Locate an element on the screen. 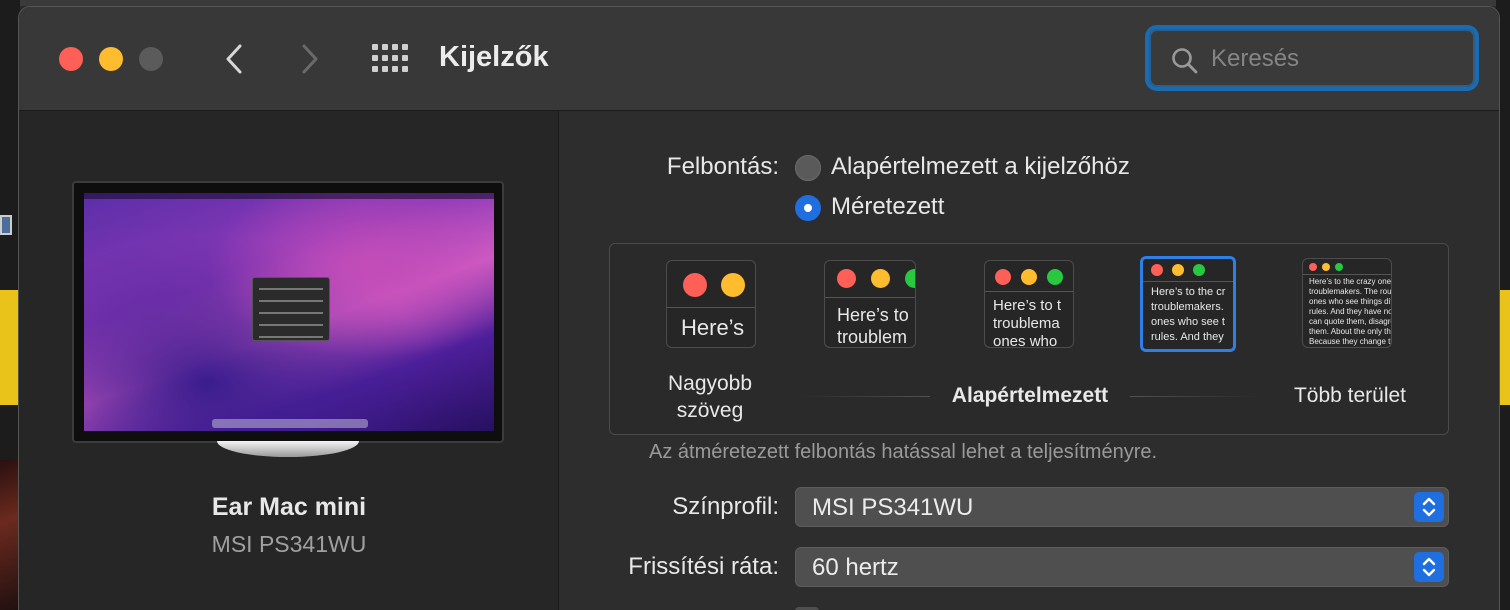 This screenshot has width=1510, height=610. resolution-option-2: Here’s to troublem is located at coordinates (870, 304).